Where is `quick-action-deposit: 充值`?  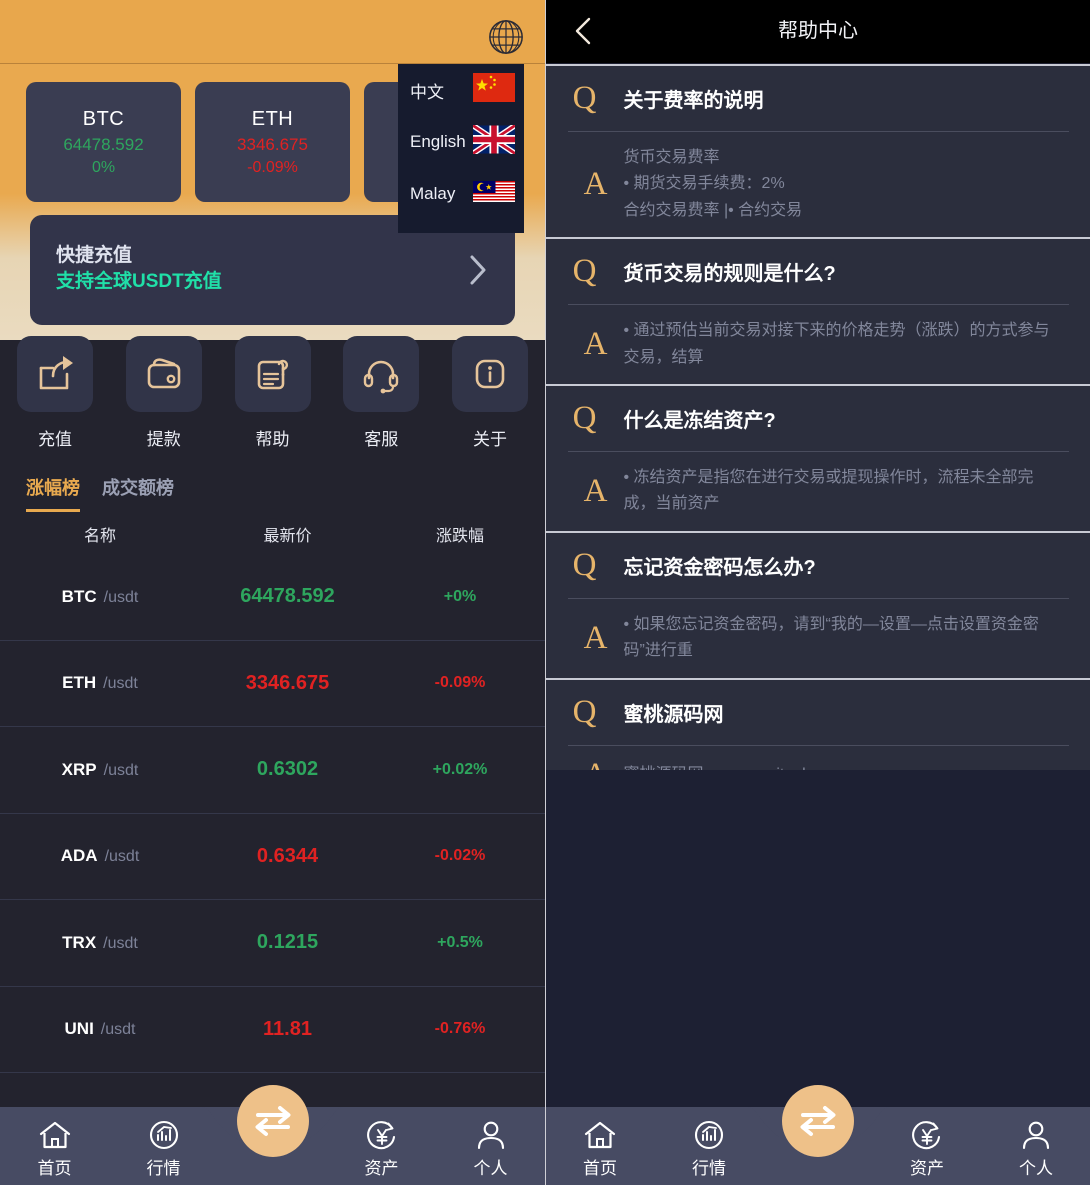 quick-action-deposit: 充值 is located at coordinates (55, 396).